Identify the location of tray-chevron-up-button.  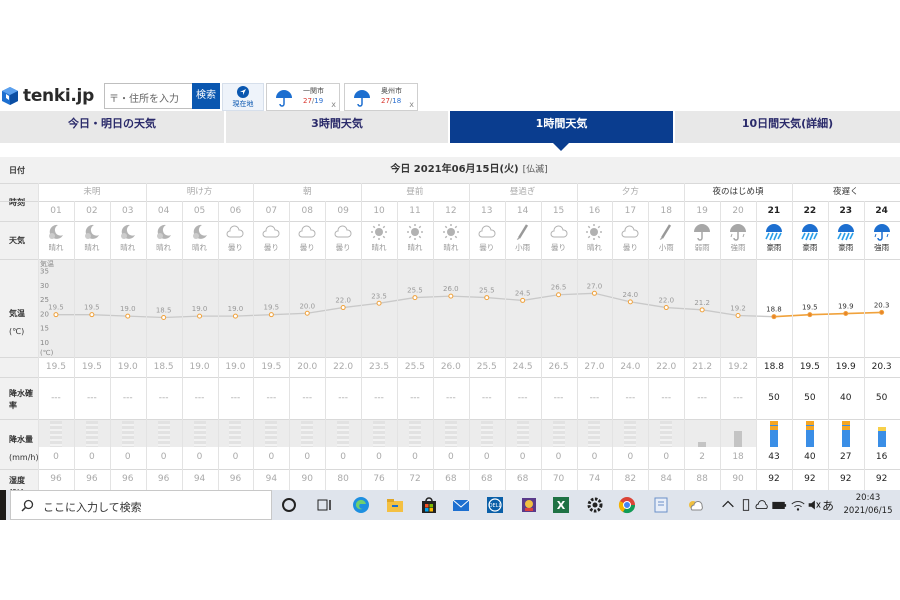
(728, 505).